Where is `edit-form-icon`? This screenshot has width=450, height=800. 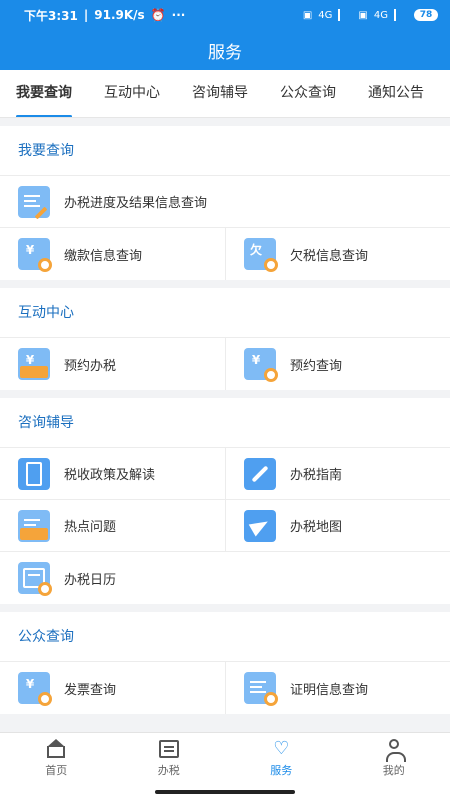 edit-form-icon is located at coordinates (34, 202).